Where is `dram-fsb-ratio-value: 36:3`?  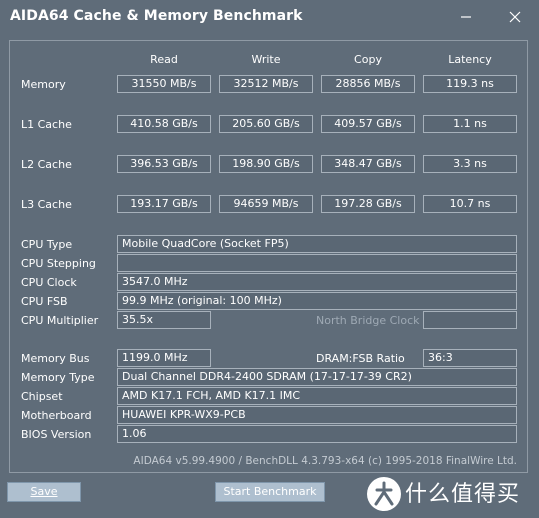
dram-fsb-ratio-value: 36:3 is located at coordinates (470, 358).